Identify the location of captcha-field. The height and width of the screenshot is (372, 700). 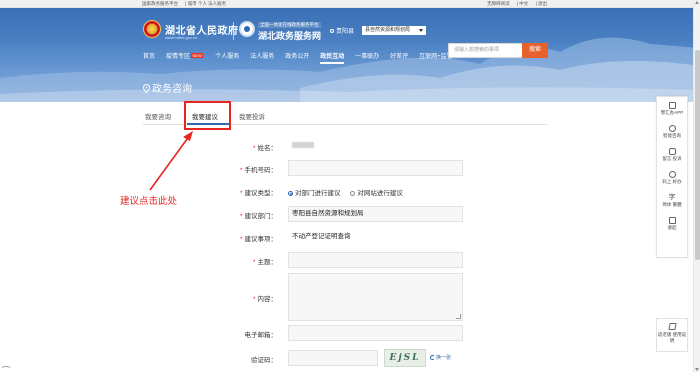
(333, 358).